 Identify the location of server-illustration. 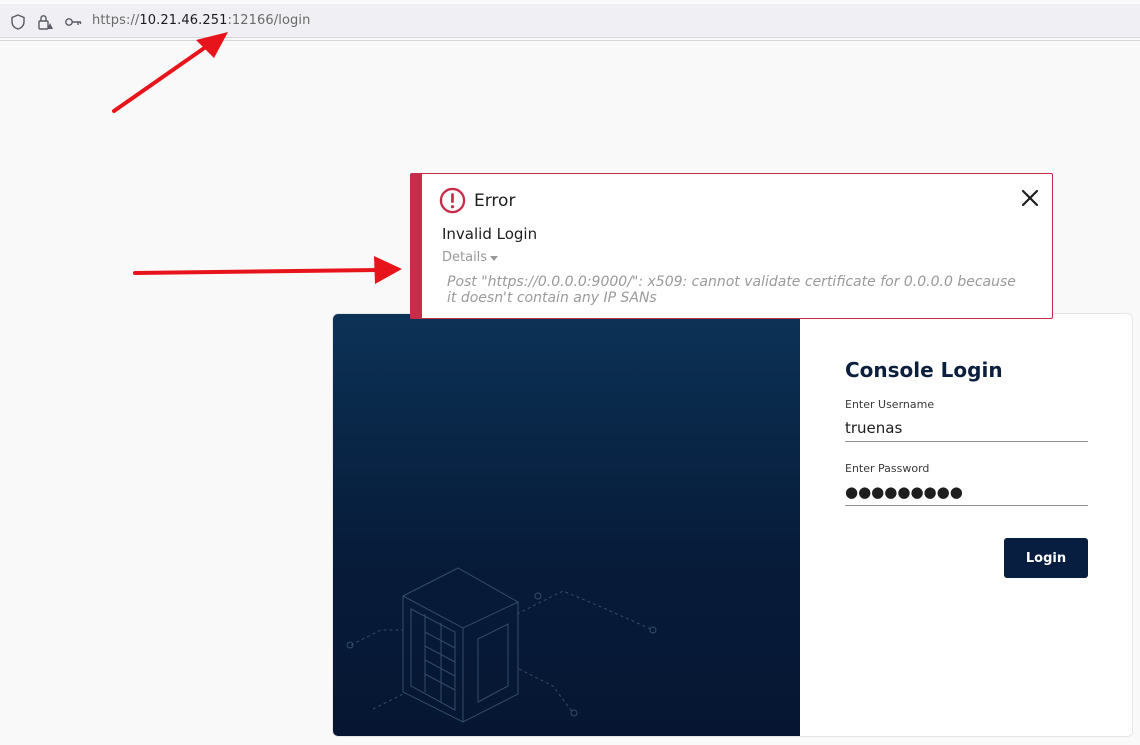
(501, 645).